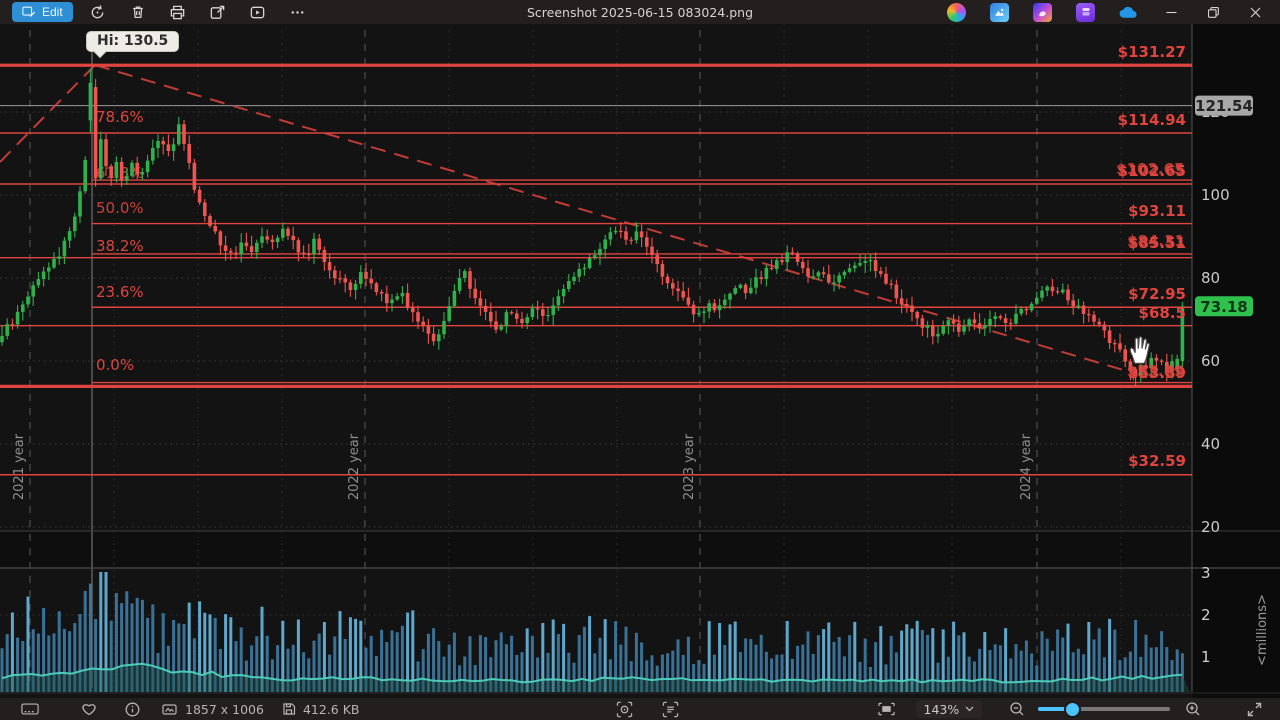  What do you see at coordinates (89, 709) in the screenshot?
I see `favorite-icon` at bounding box center [89, 709].